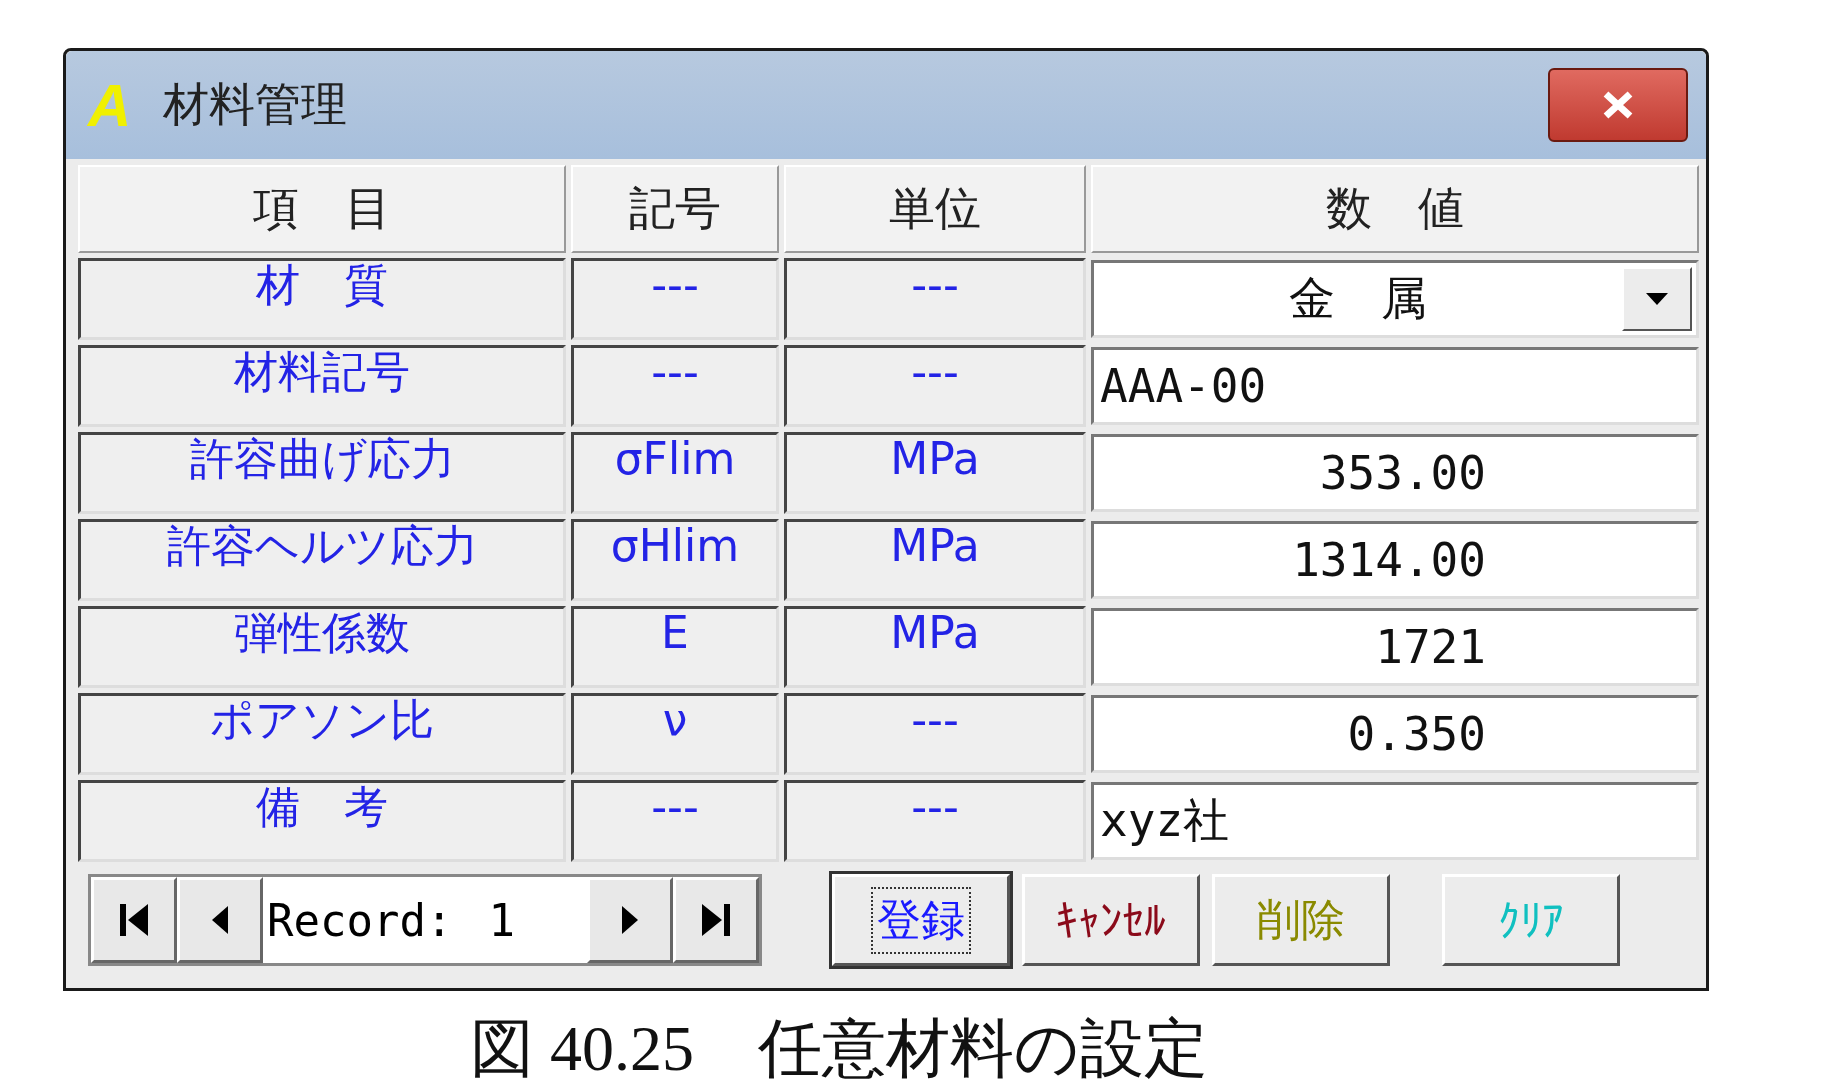 The height and width of the screenshot is (1091, 1838). Describe the element at coordinates (1395, 473) in the screenshot. I see `value-field: 353.00` at that location.